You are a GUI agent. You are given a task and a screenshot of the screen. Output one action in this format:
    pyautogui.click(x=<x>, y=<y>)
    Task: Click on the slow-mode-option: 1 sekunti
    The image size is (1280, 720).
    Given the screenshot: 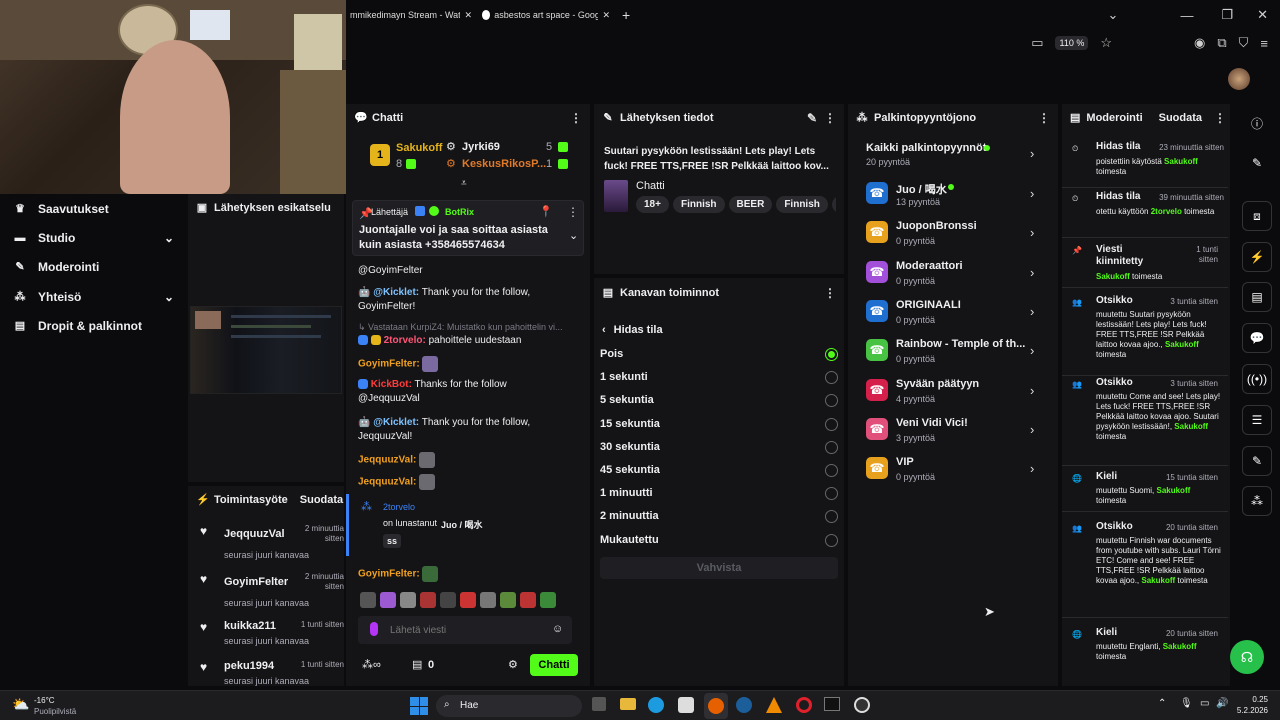 What is the action you would take?
    pyautogui.click(x=719, y=377)
    